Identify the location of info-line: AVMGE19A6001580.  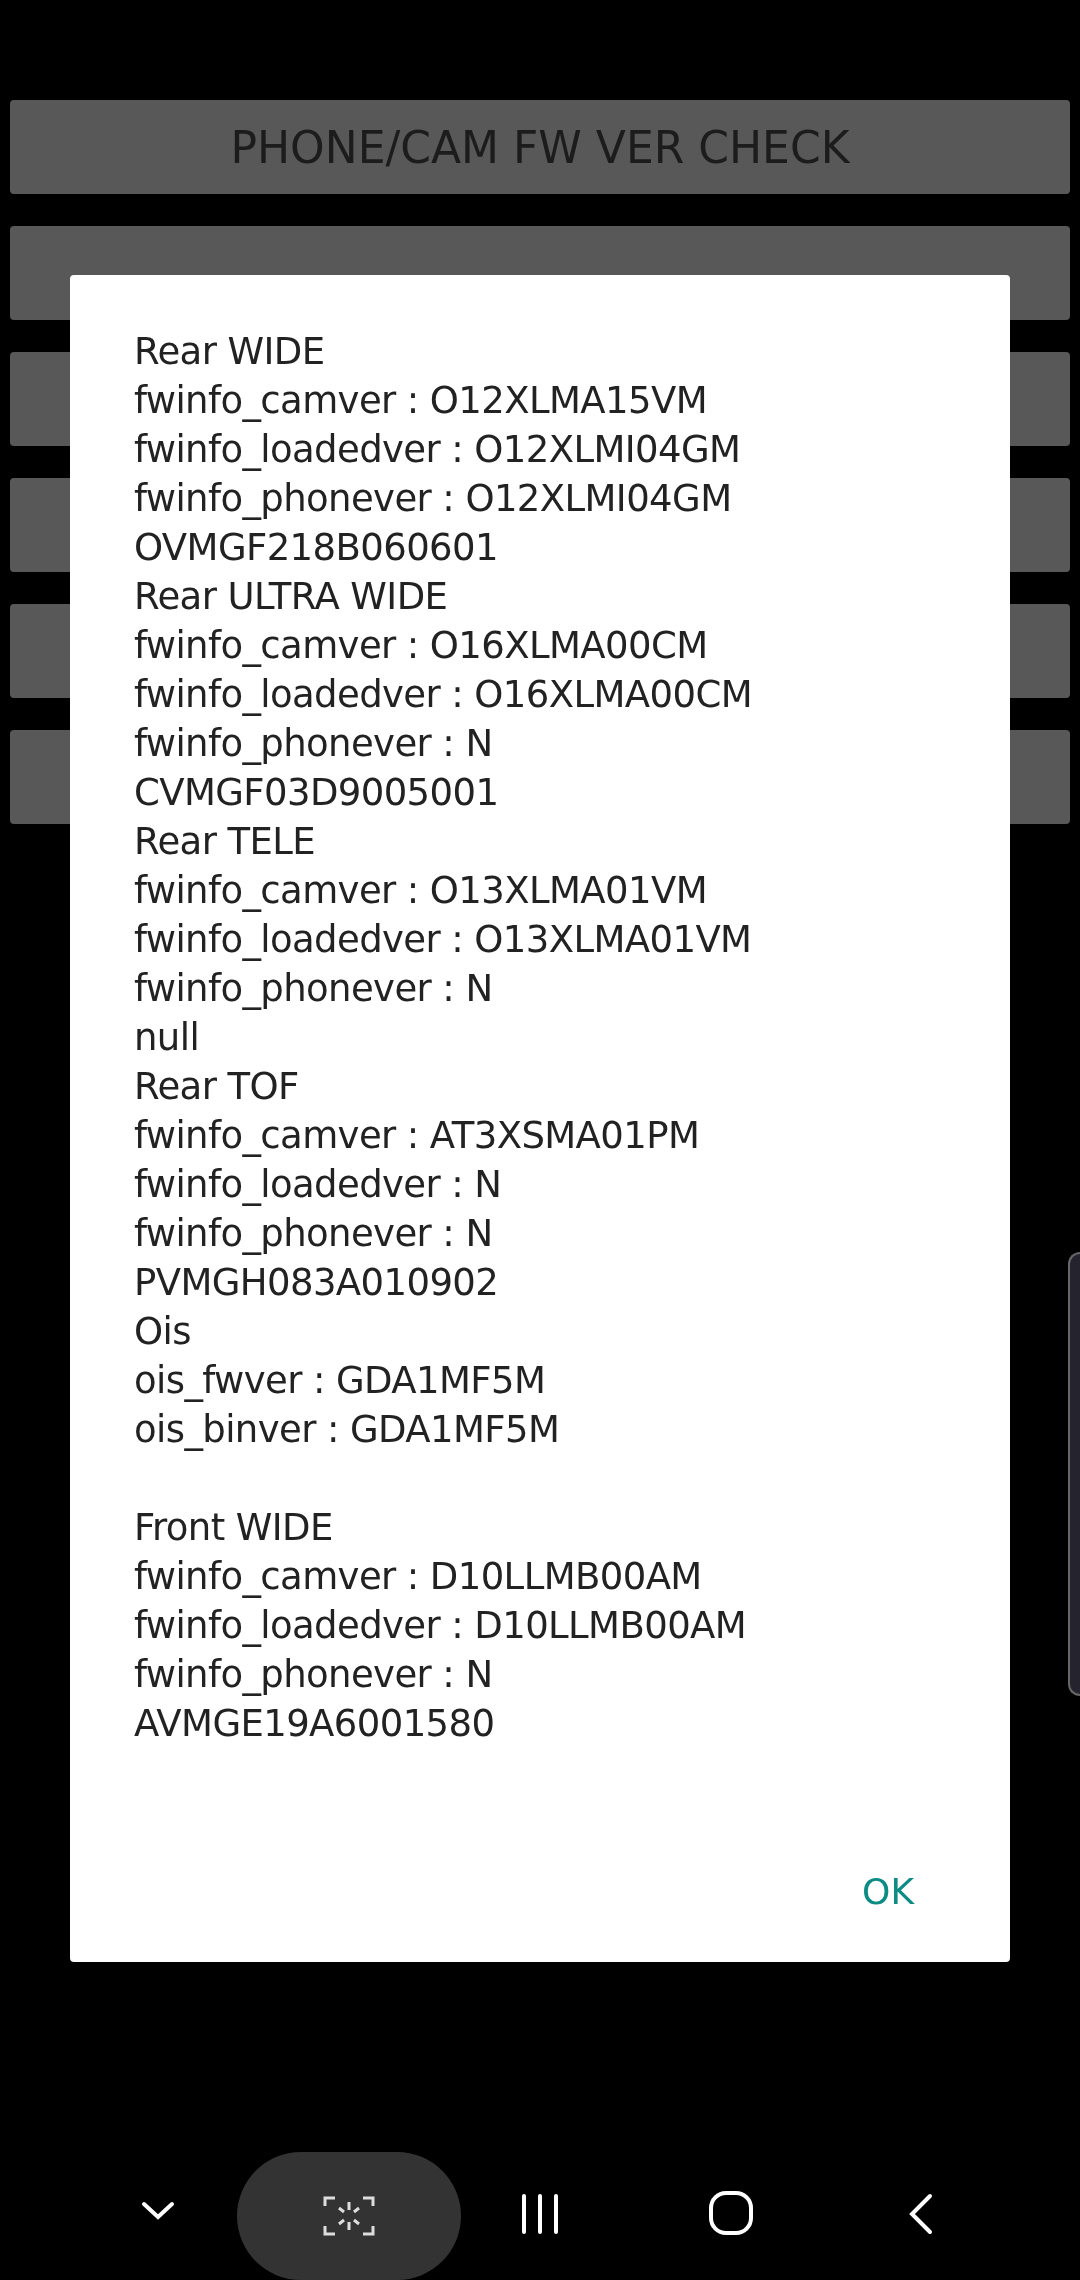
(314, 1724).